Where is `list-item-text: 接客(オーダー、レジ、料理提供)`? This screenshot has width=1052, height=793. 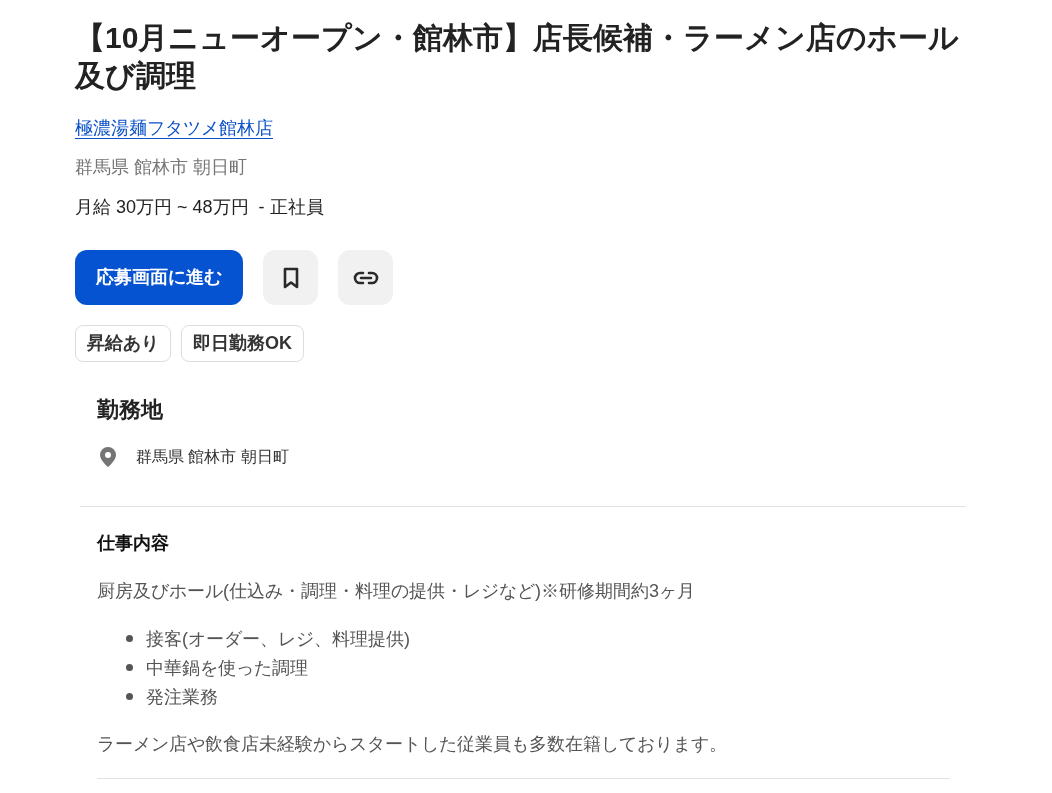
list-item-text: 接客(オーダー、レジ、料理提供) is located at coordinates (278, 639).